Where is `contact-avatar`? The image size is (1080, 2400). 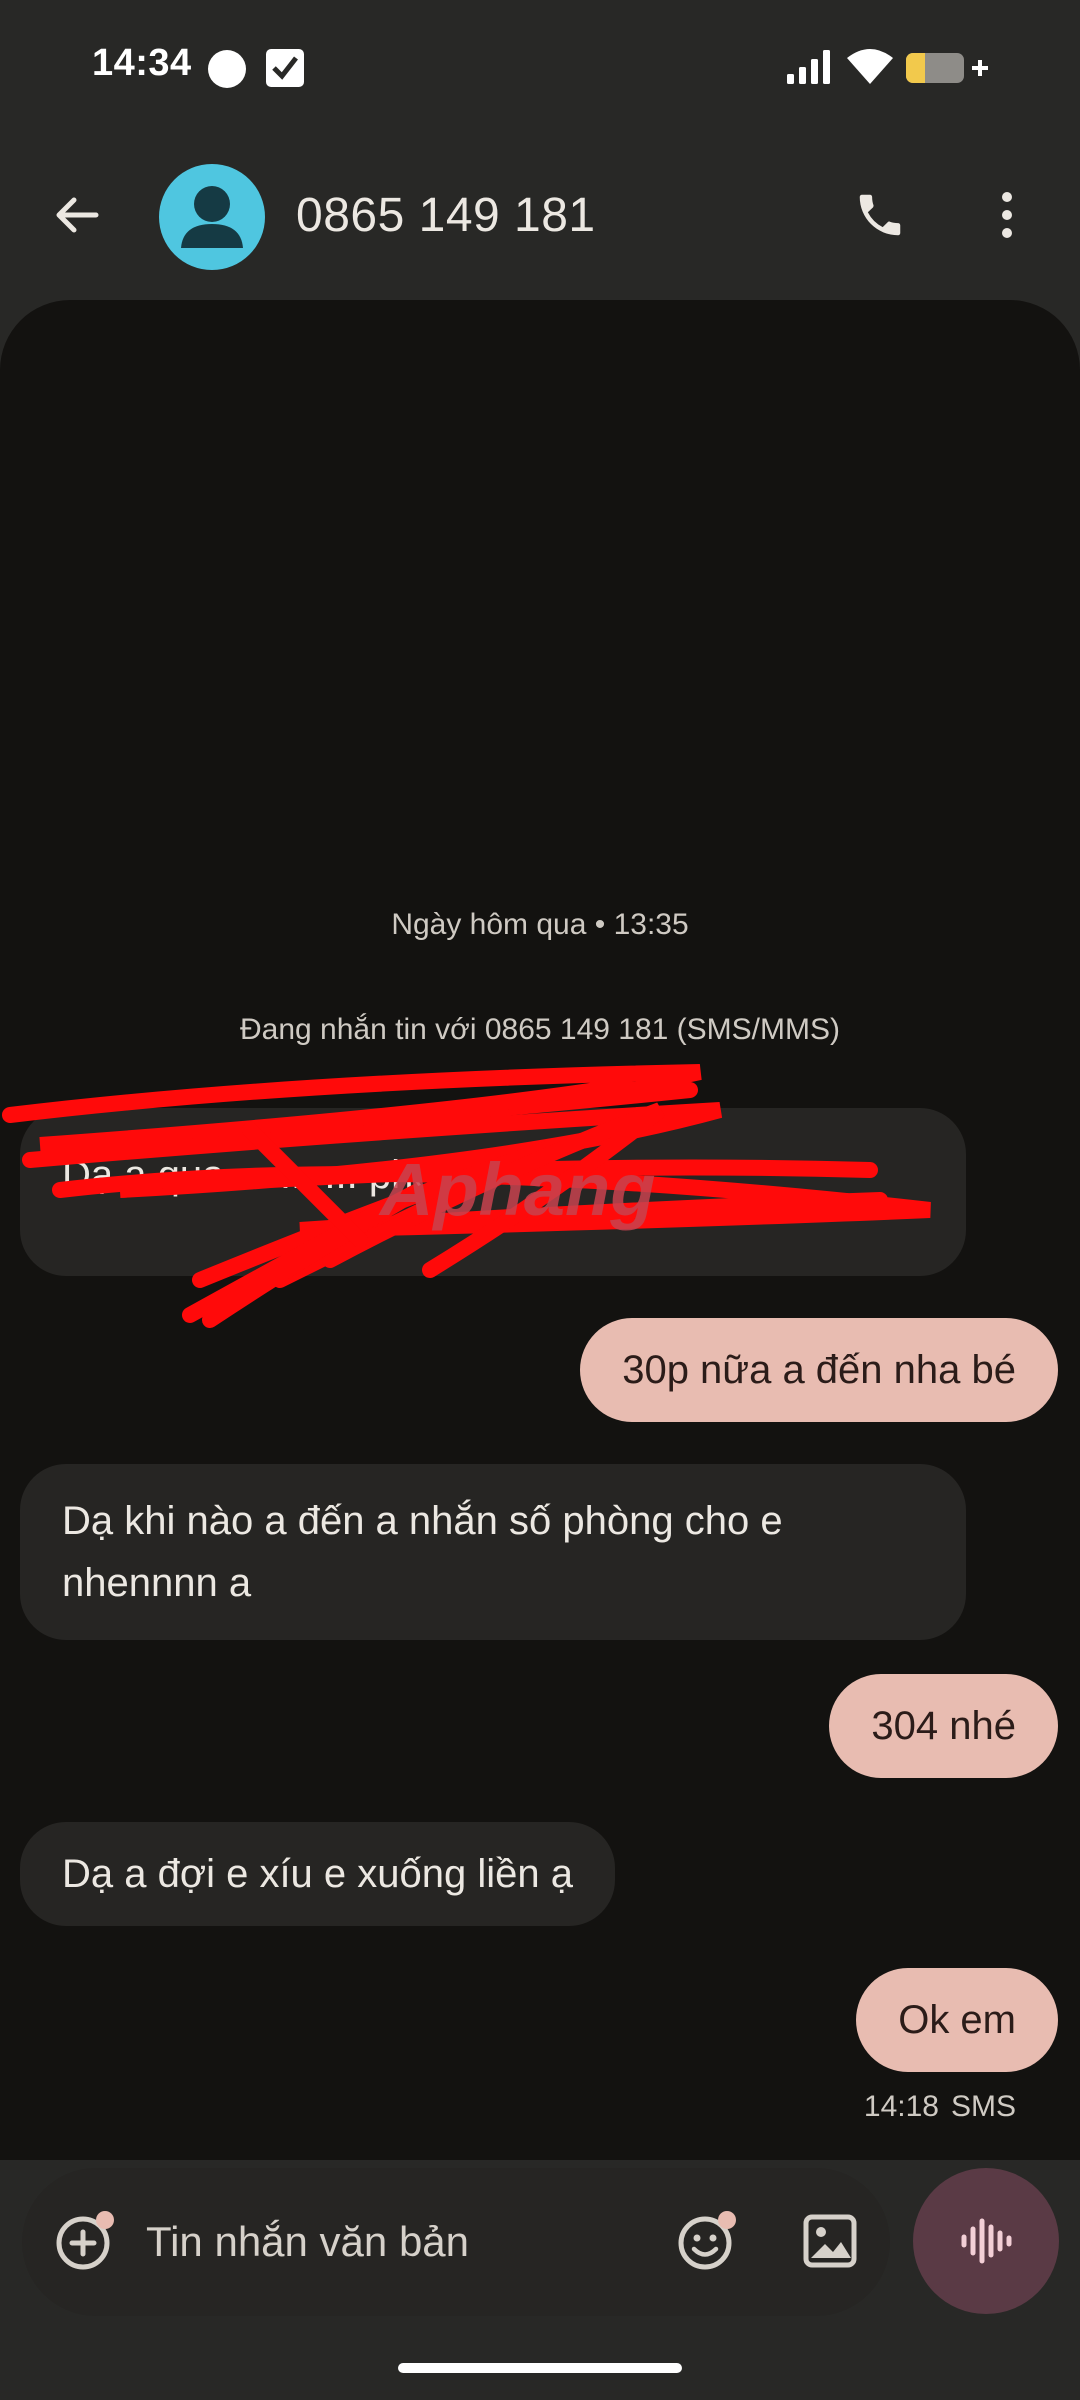 contact-avatar is located at coordinates (212, 217).